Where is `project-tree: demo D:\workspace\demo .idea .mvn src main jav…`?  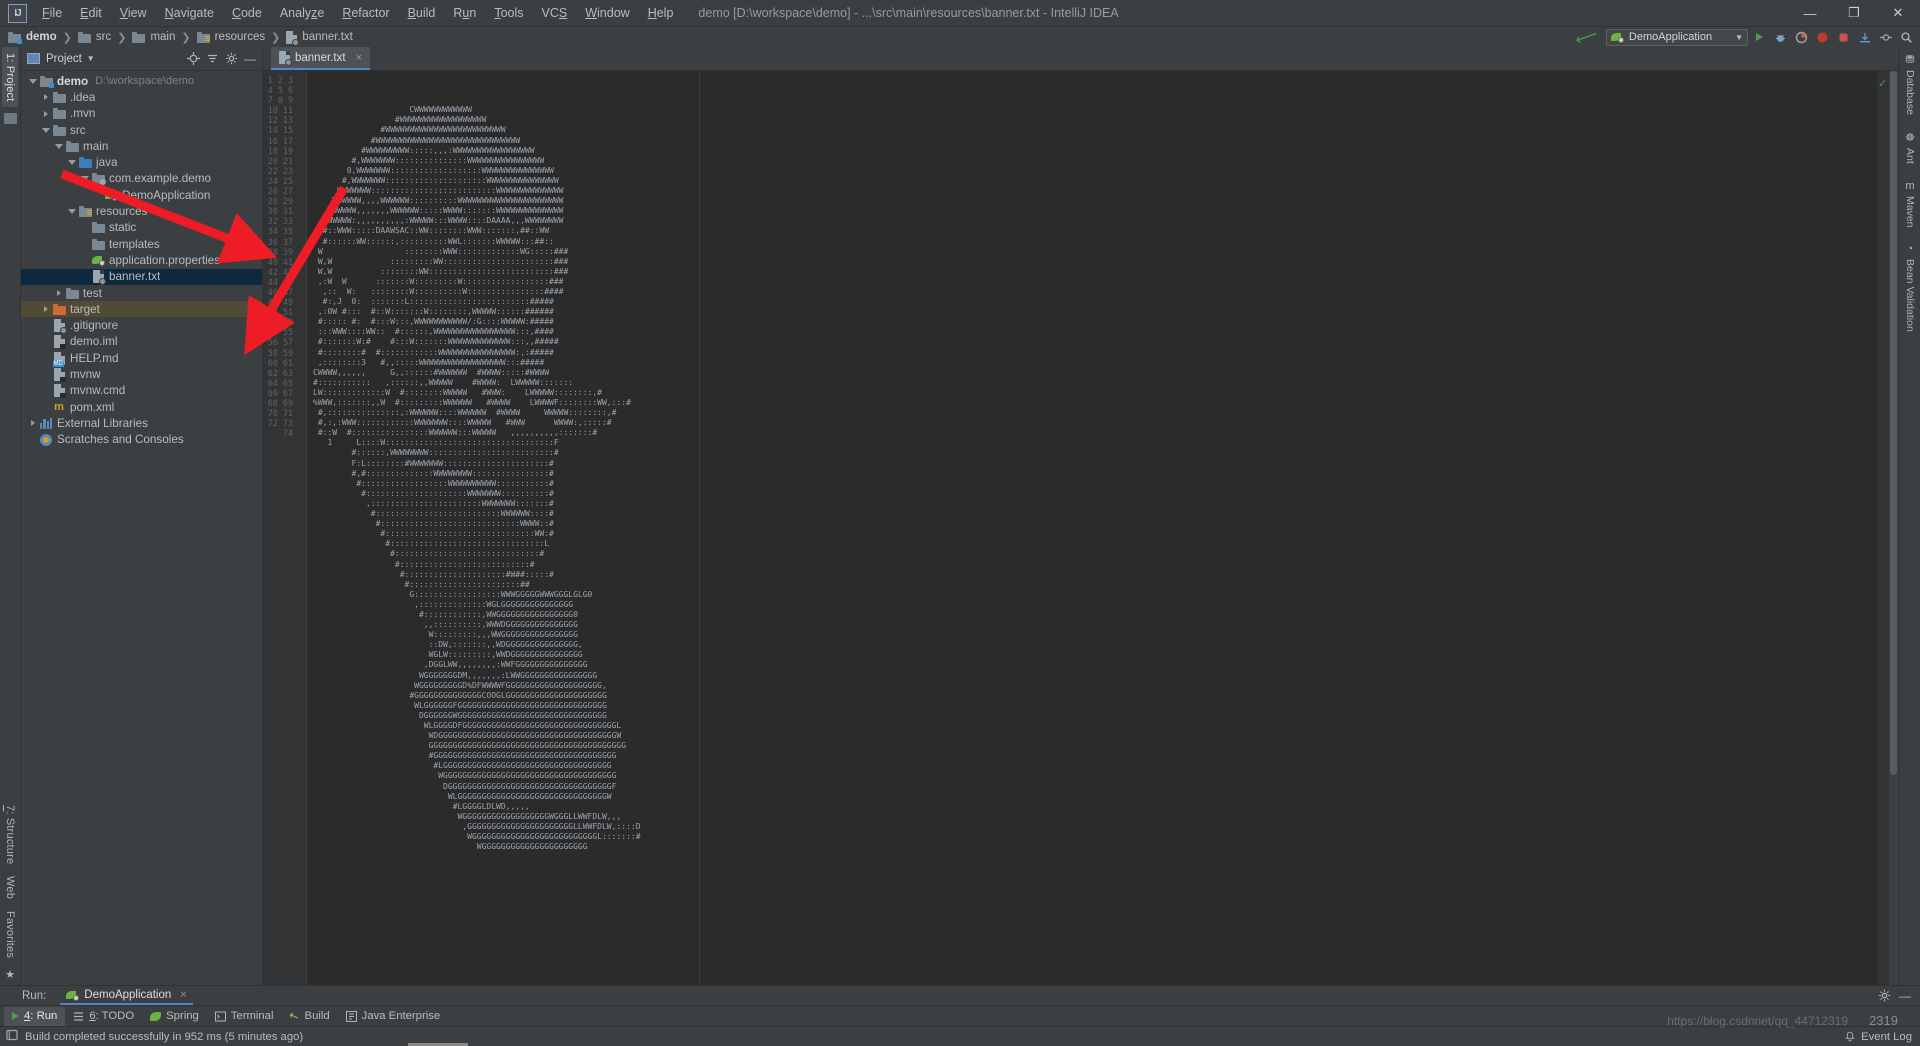
project-tree: demo D:\workspace\demo .idea .mvn src main jav… is located at coordinates (141, 528).